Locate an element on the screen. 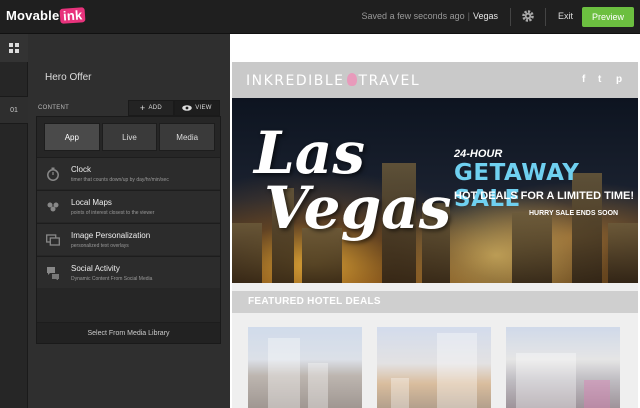  featured-label: FEATURED HOTEL DEALS is located at coordinates (314, 301).